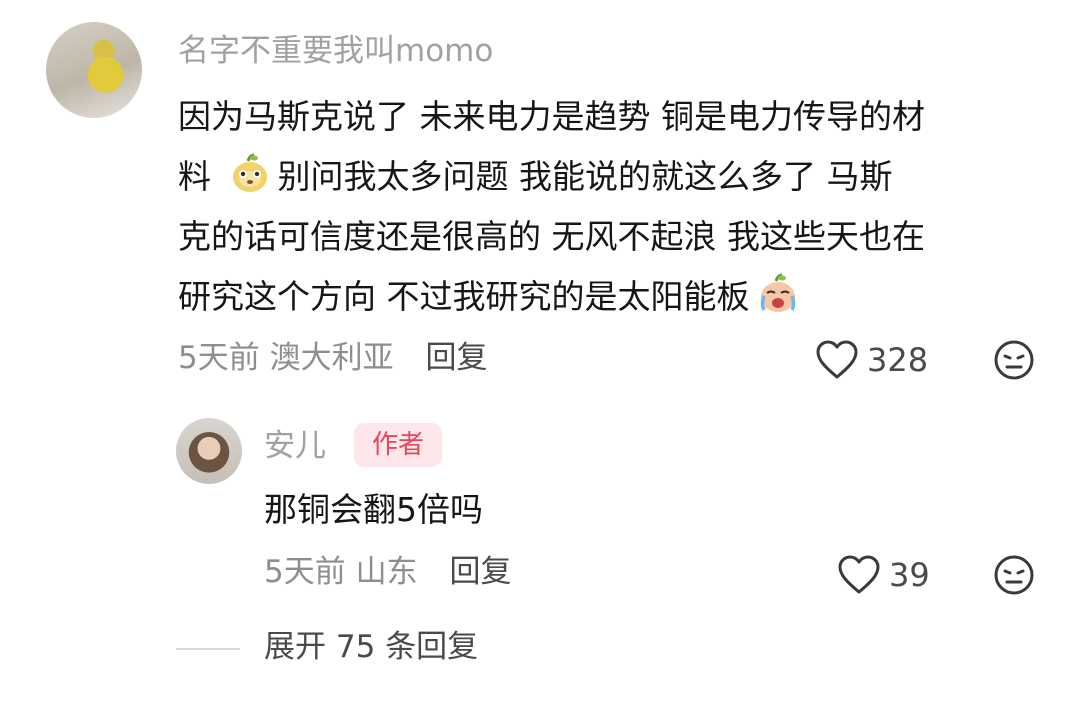  I want to click on comment-line-part: 料, so click(200, 176).